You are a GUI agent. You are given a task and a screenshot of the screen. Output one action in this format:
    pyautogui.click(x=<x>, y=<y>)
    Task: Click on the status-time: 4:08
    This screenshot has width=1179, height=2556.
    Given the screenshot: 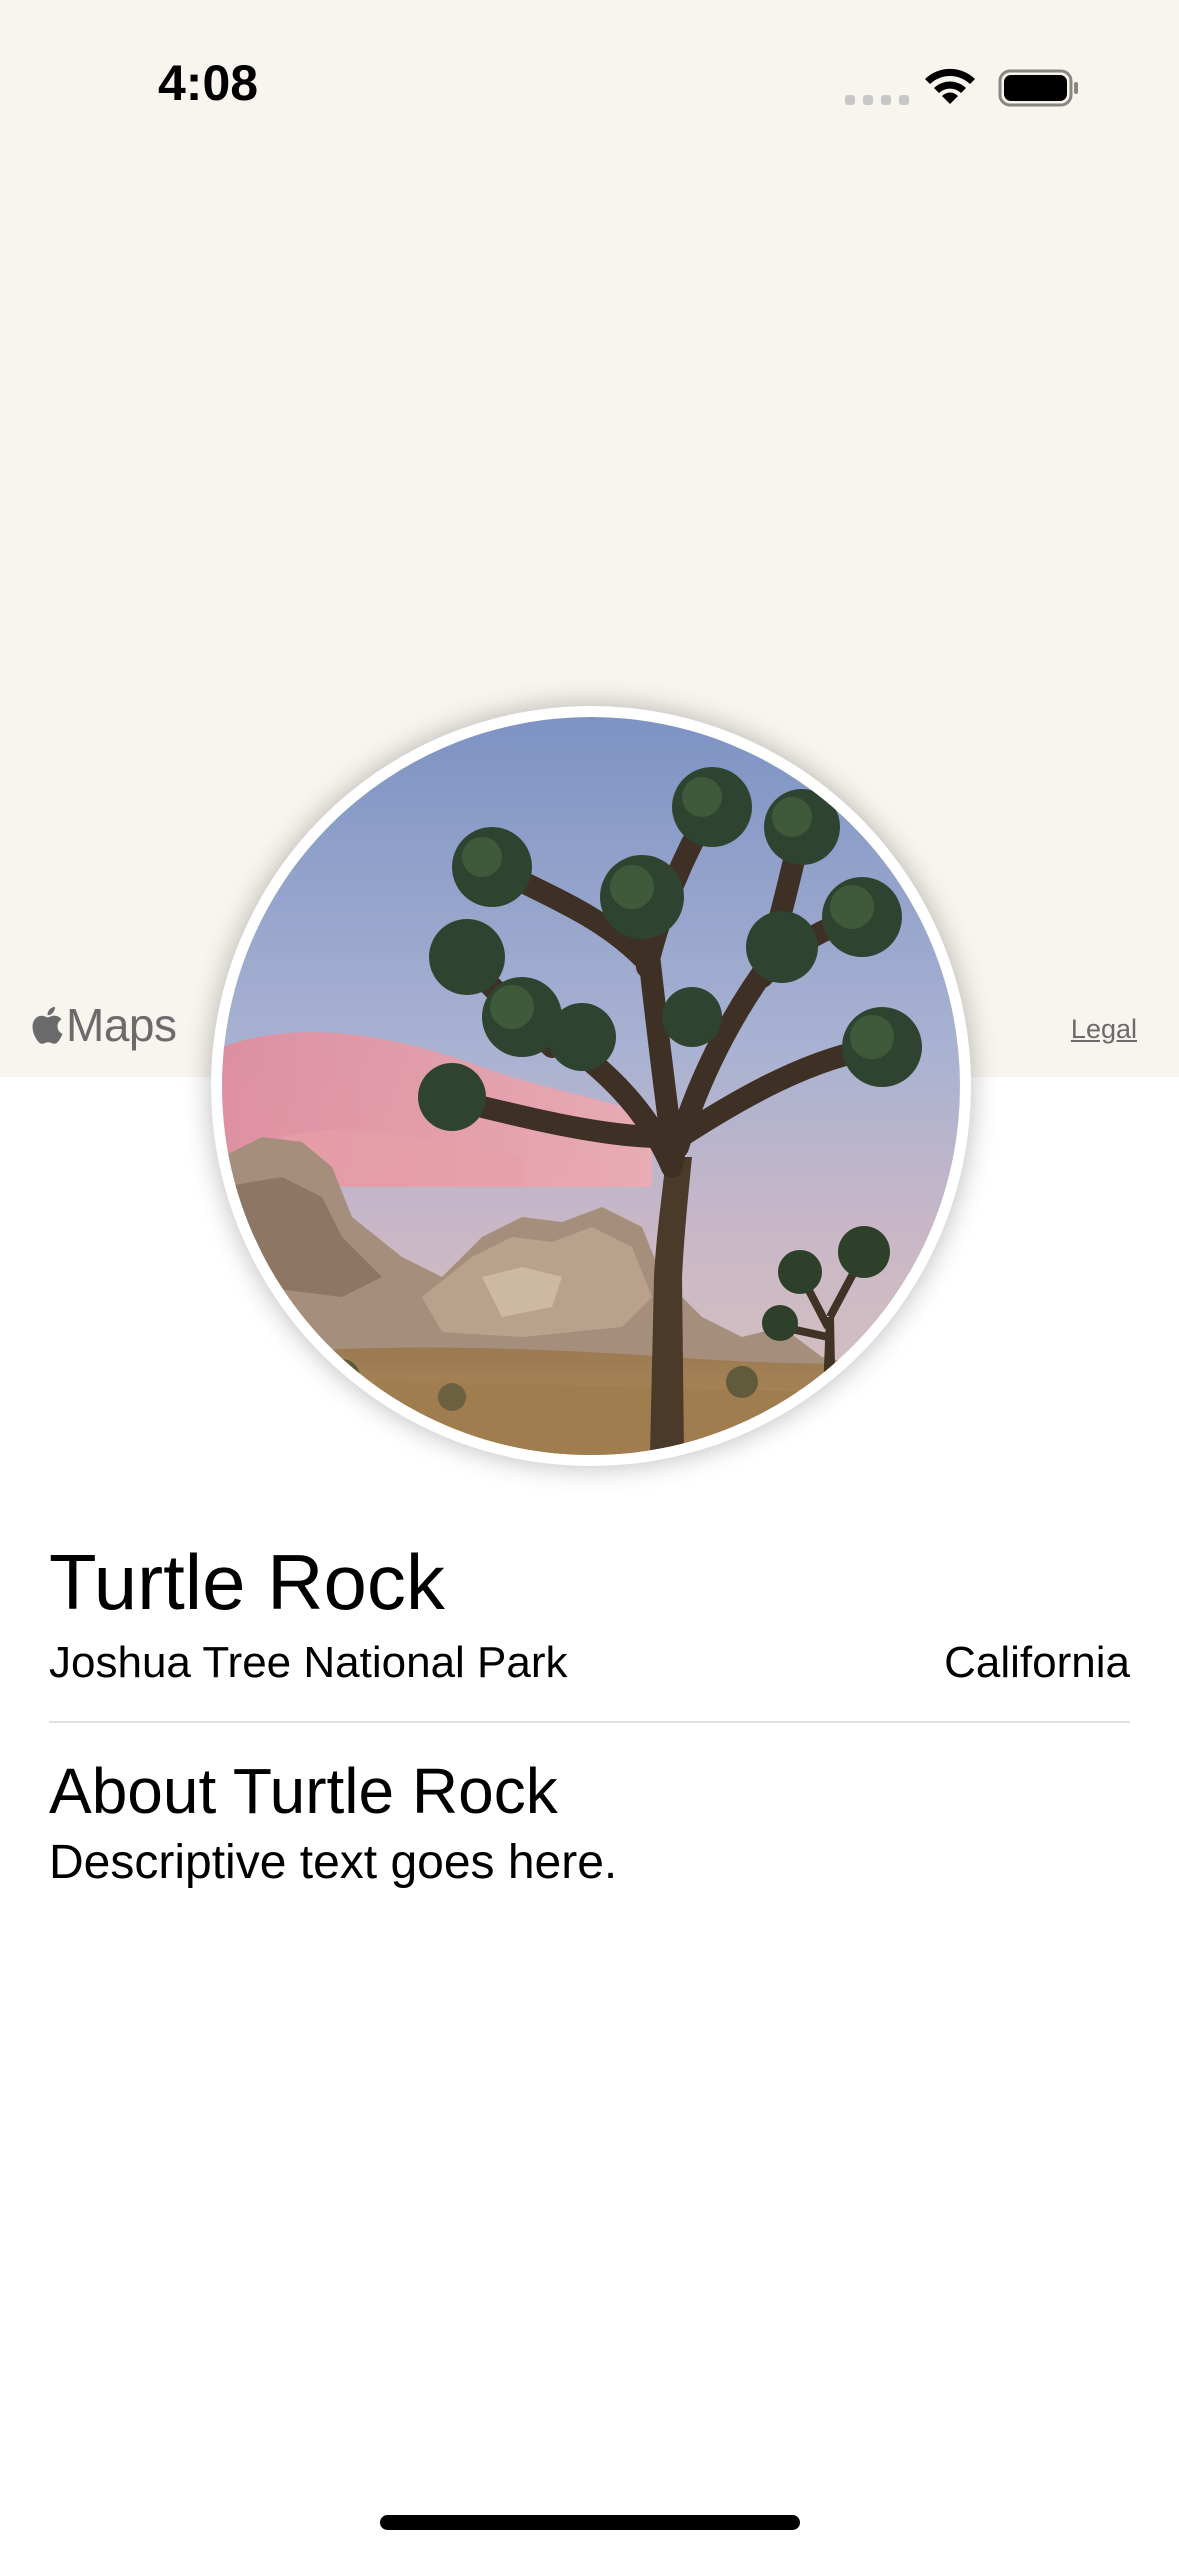 What is the action you would take?
    pyautogui.click(x=208, y=83)
    